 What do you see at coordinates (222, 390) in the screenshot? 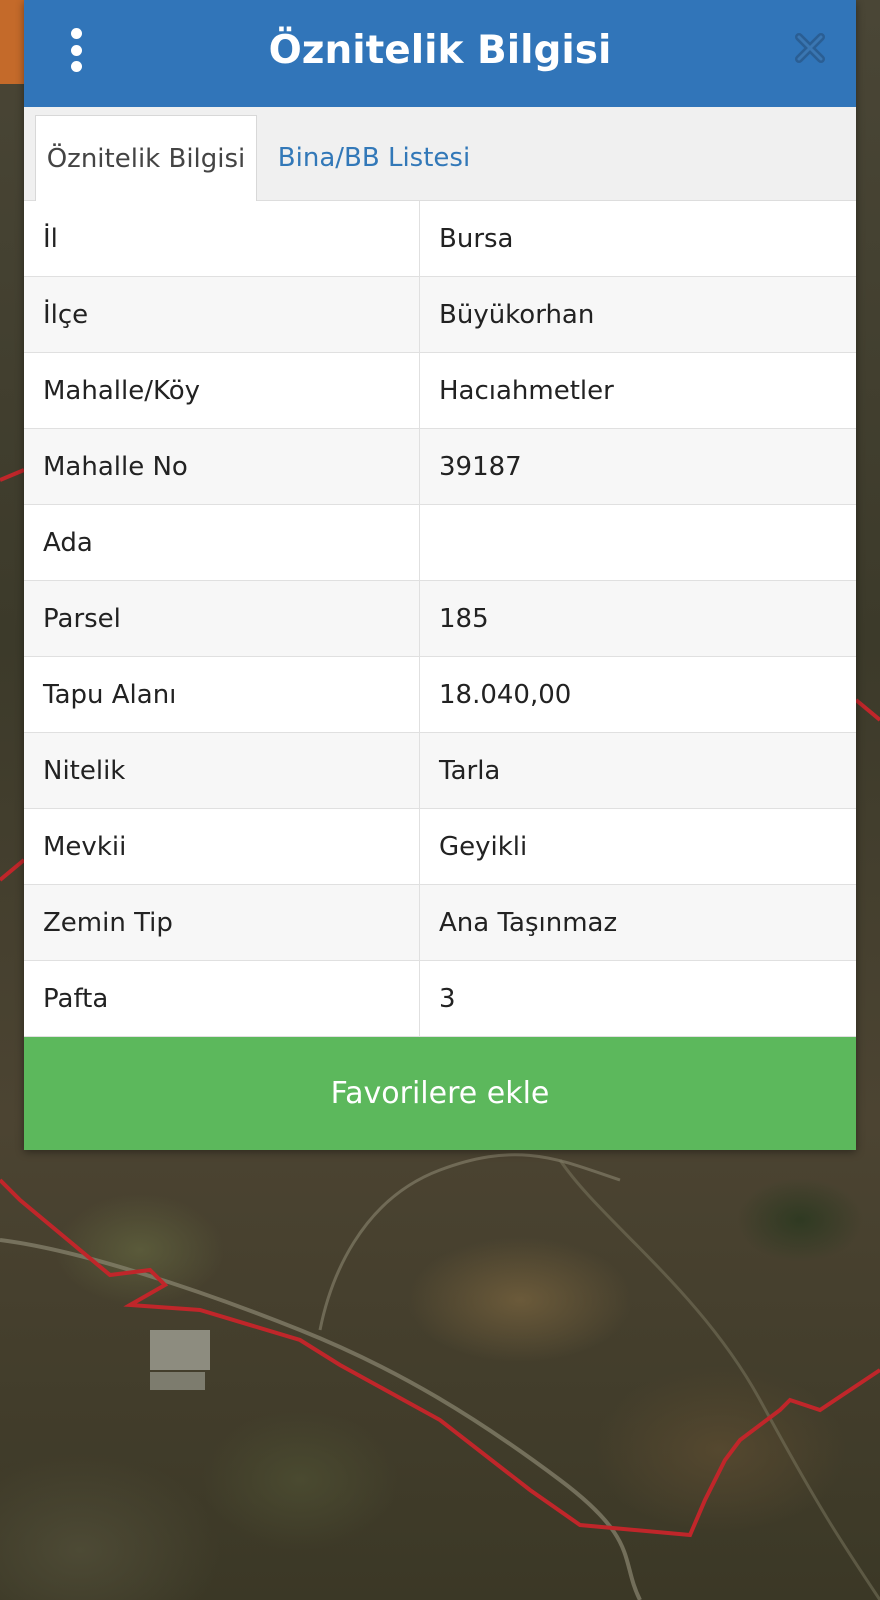
I see `attribute-key: Mahalle/Köy` at bounding box center [222, 390].